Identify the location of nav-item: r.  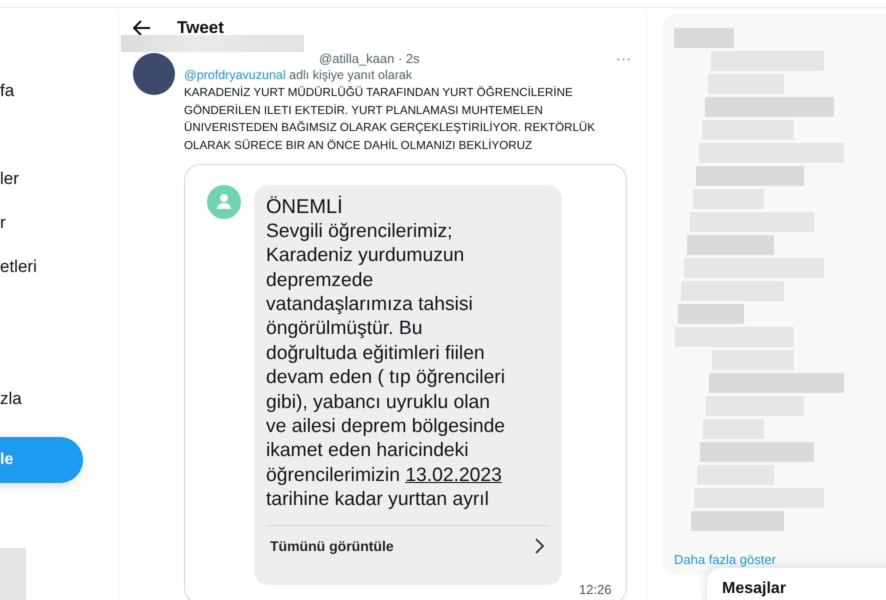
(59, 223).